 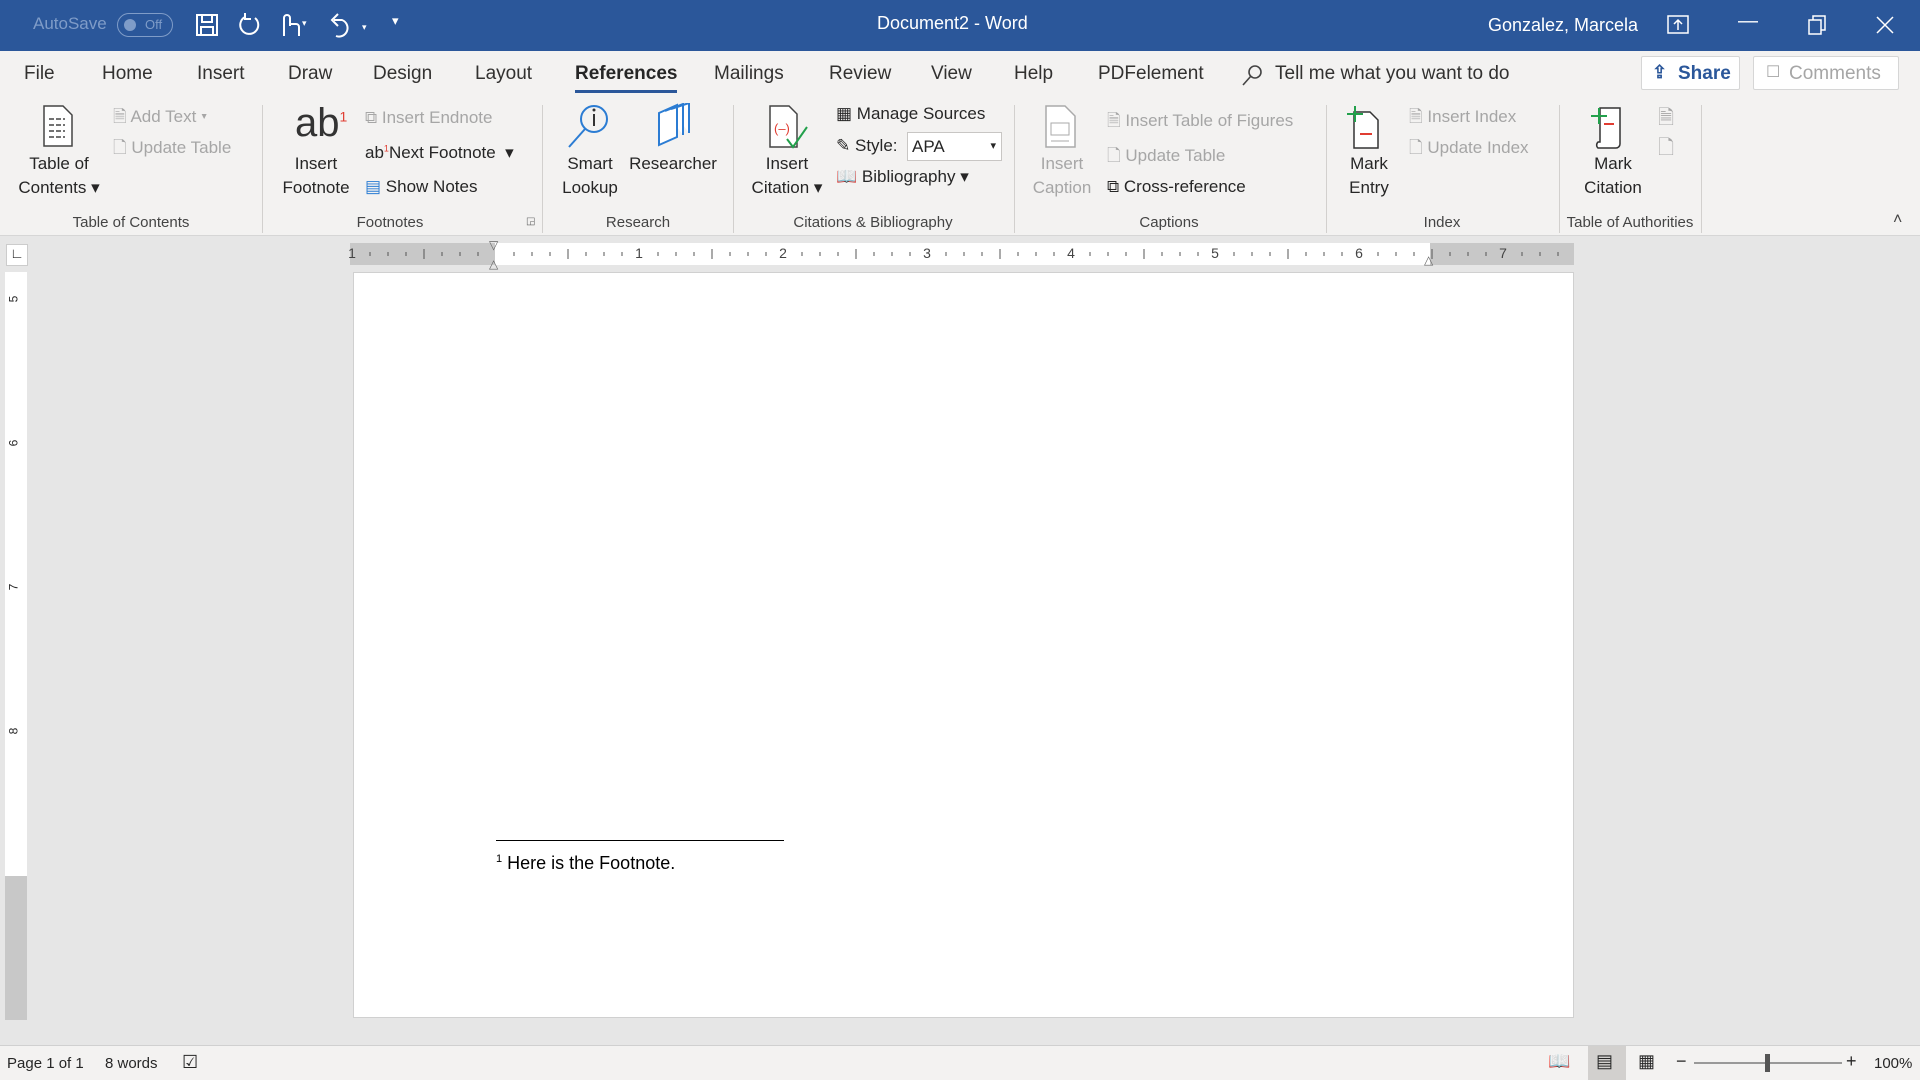 I want to click on ruler-number: 5, so click(x=1215, y=253).